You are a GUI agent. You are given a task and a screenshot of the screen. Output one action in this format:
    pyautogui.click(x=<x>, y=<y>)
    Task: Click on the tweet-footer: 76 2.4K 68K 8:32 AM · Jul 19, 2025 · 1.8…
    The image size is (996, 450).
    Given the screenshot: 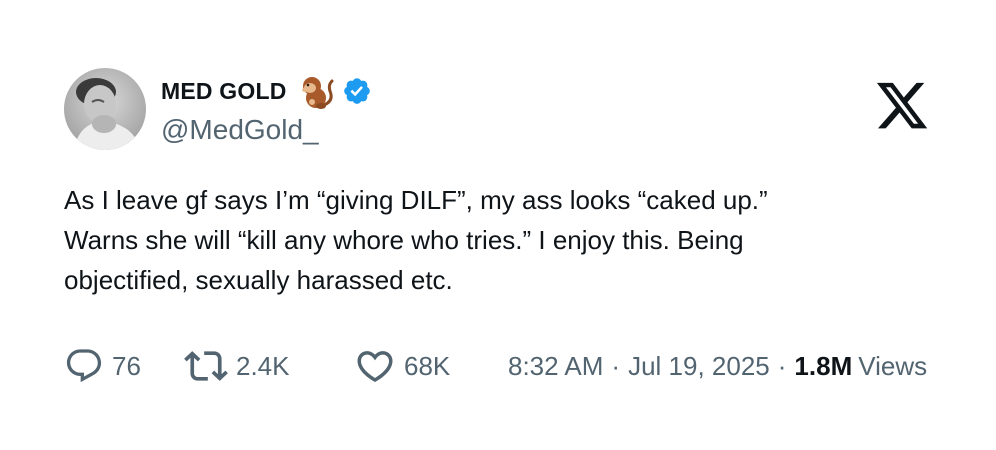 What is the action you would take?
    pyautogui.click(x=495, y=366)
    